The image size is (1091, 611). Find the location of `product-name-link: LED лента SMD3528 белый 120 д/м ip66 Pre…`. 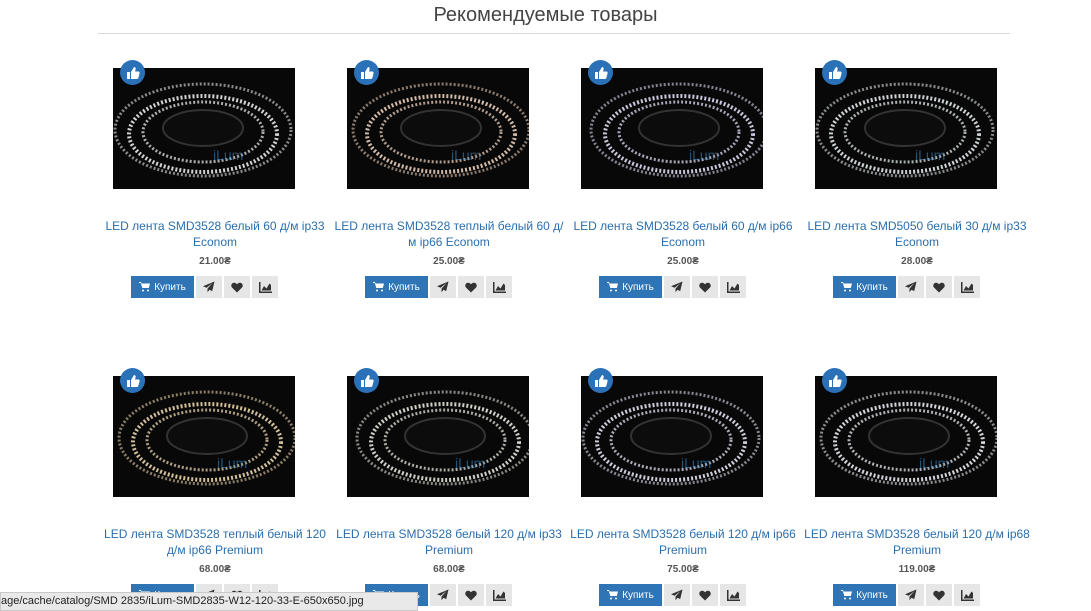

product-name-link: LED лента SMD3528 белый 120 д/м ip66 Pre… is located at coordinates (683, 542).